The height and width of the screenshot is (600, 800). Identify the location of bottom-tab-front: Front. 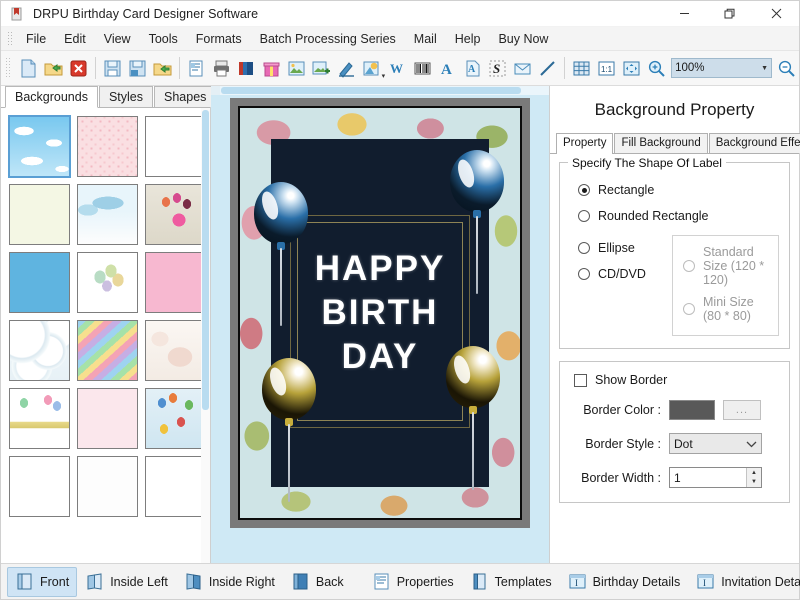
(42, 581).